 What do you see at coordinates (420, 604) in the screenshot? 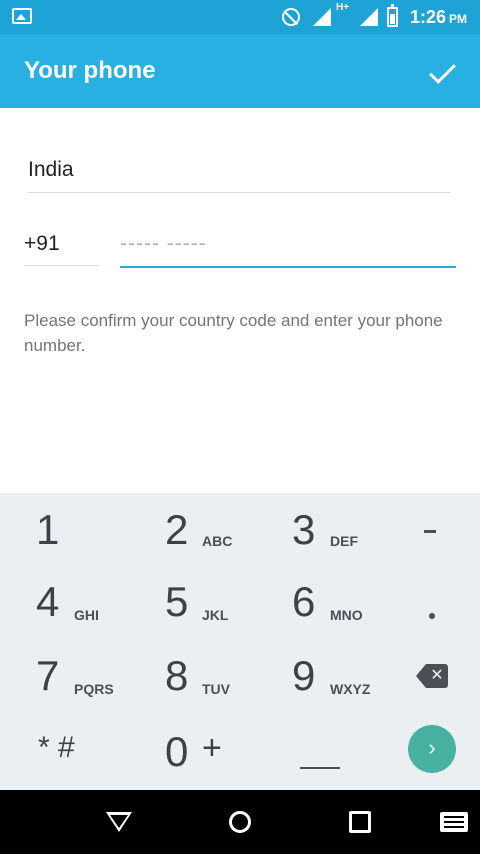
I see `key-dot` at bounding box center [420, 604].